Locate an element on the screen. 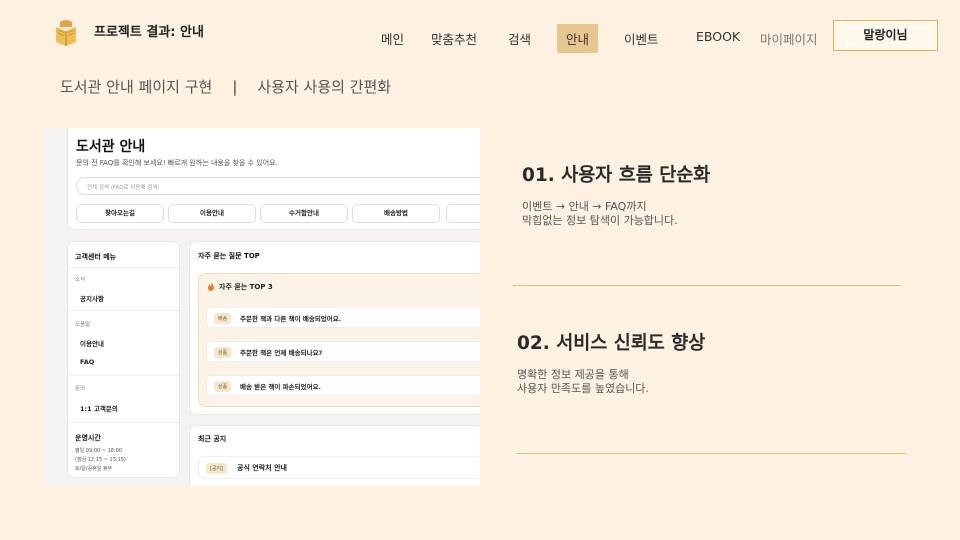 The width and height of the screenshot is (960, 540). subtitle: 도서관 안내 페이지 구현 | 사용자 사용의 간편화 is located at coordinates (225, 86).